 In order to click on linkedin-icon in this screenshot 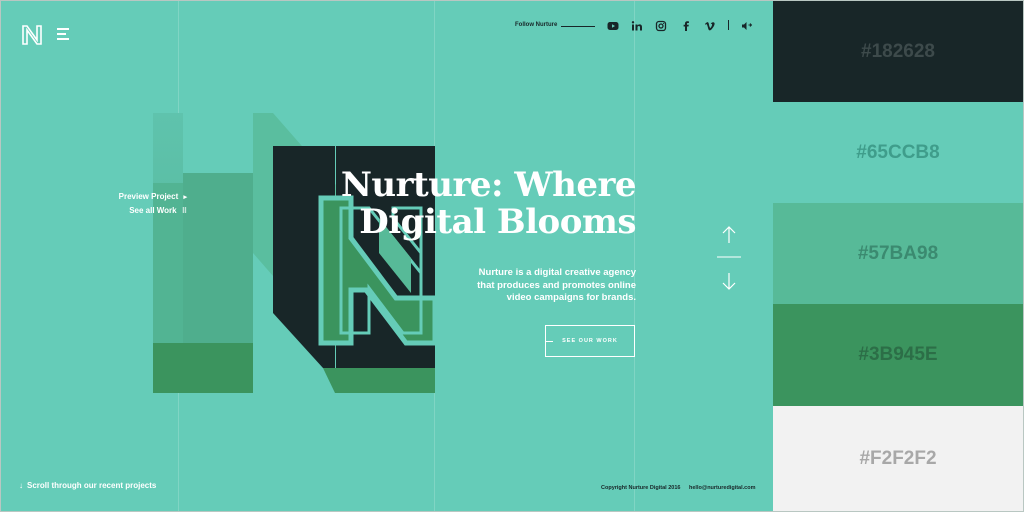, I will do `click(637, 26)`.